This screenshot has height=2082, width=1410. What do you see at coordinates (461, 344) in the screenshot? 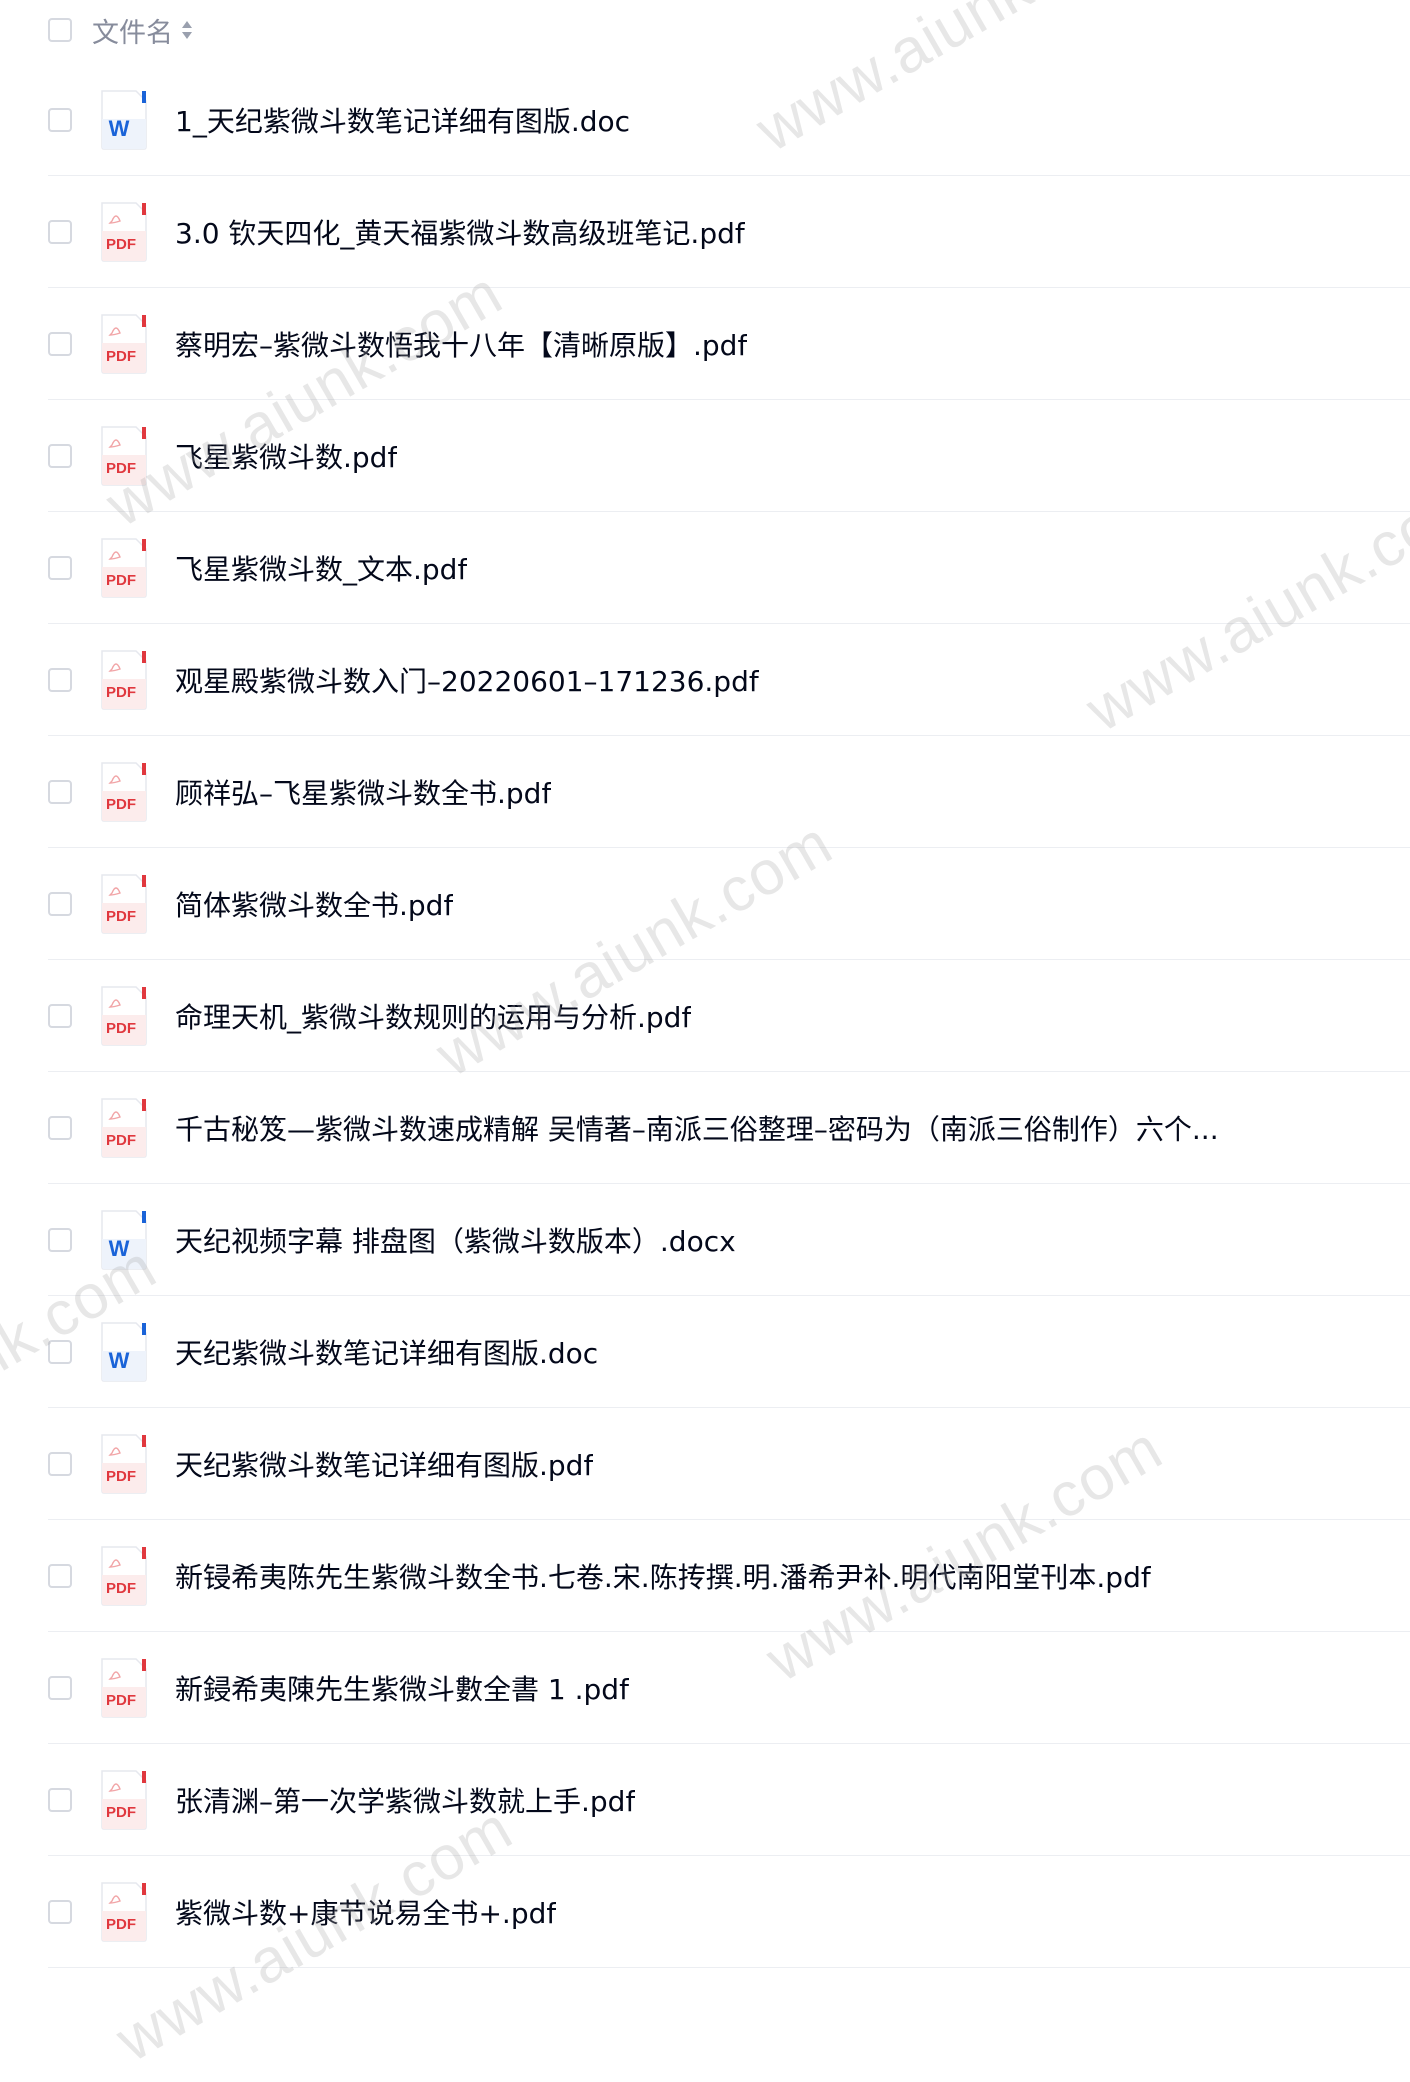
I see `file-name: 蔡明宏–紫微斗数悟我十八年【清晰原版】.pdf` at bounding box center [461, 344].